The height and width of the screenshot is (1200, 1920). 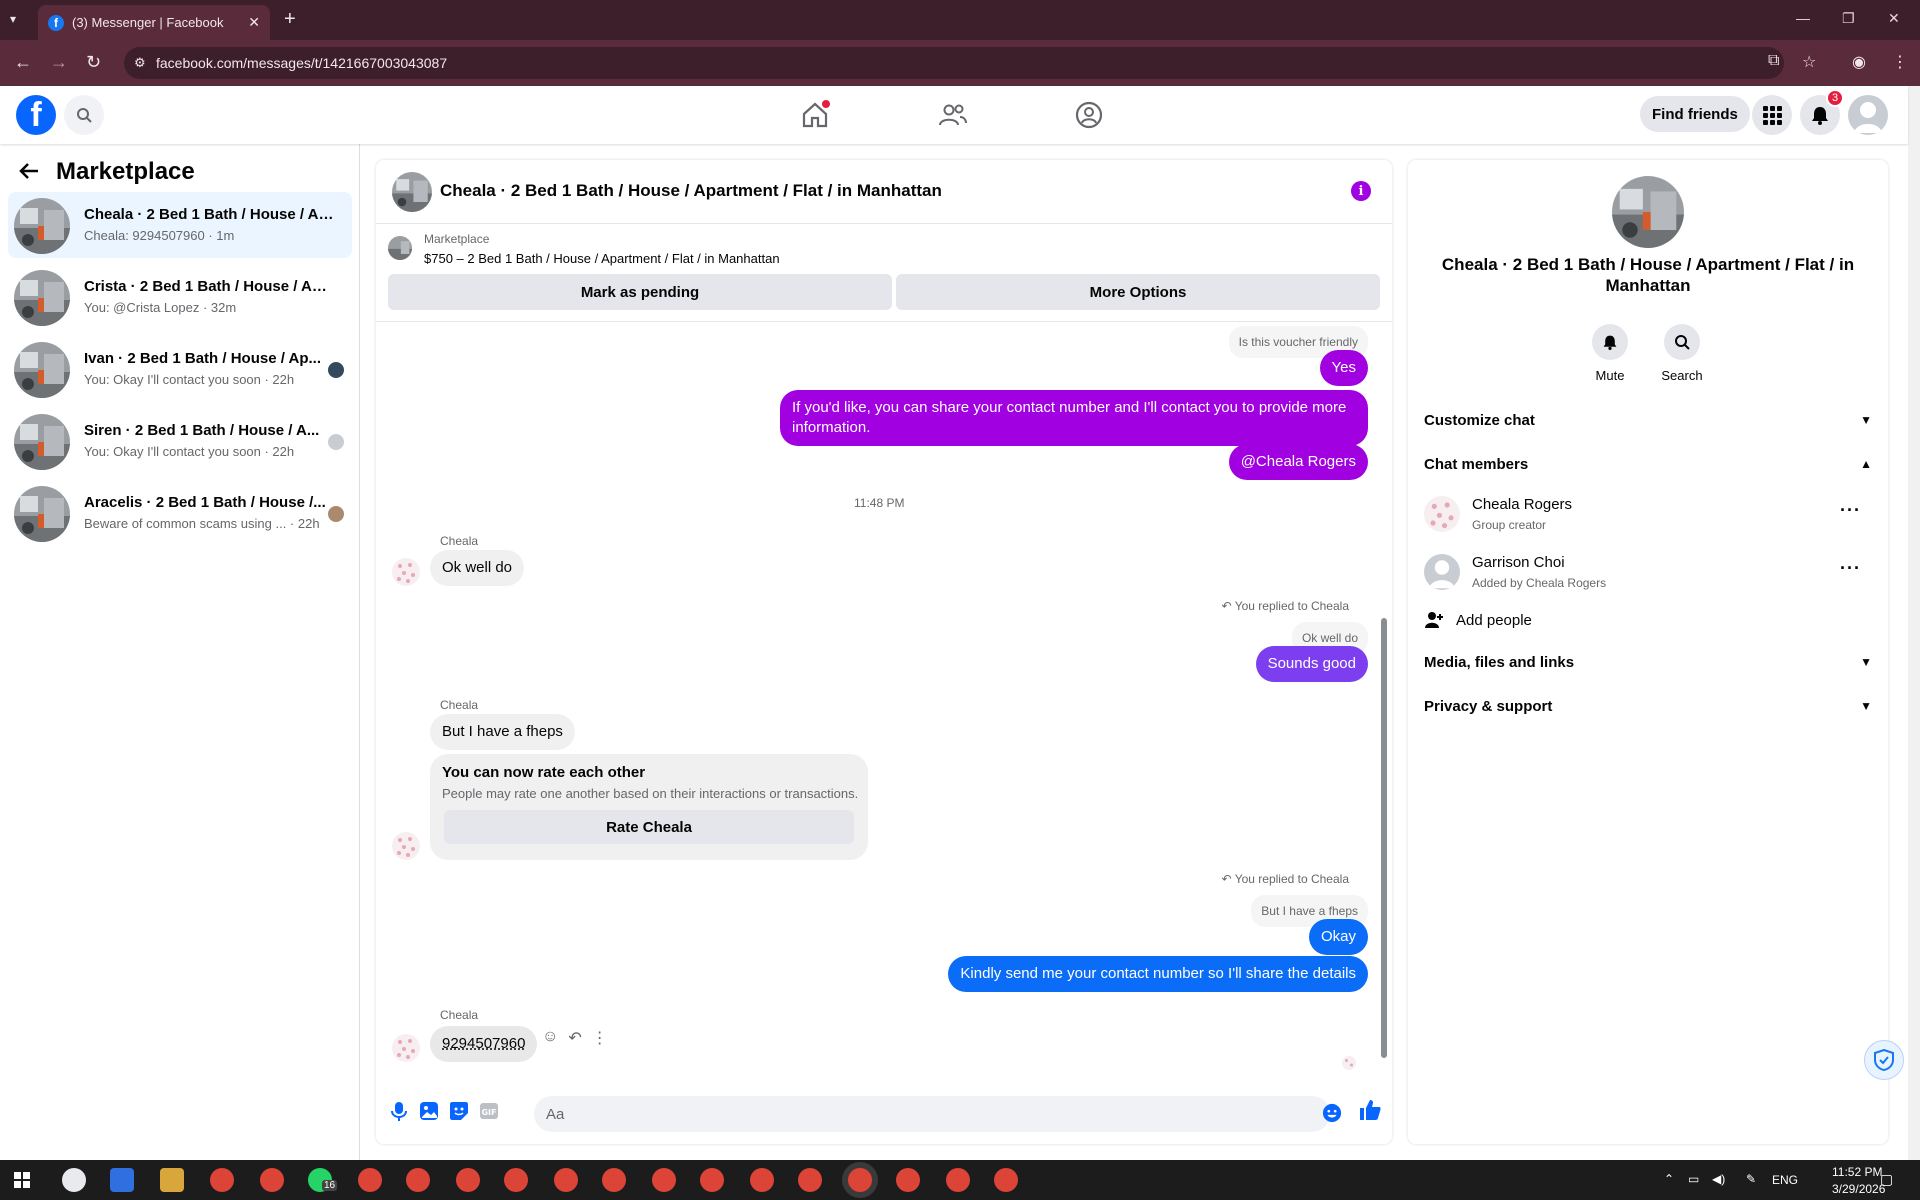 I want to click on reload-icon: ↻, so click(x=93, y=62).